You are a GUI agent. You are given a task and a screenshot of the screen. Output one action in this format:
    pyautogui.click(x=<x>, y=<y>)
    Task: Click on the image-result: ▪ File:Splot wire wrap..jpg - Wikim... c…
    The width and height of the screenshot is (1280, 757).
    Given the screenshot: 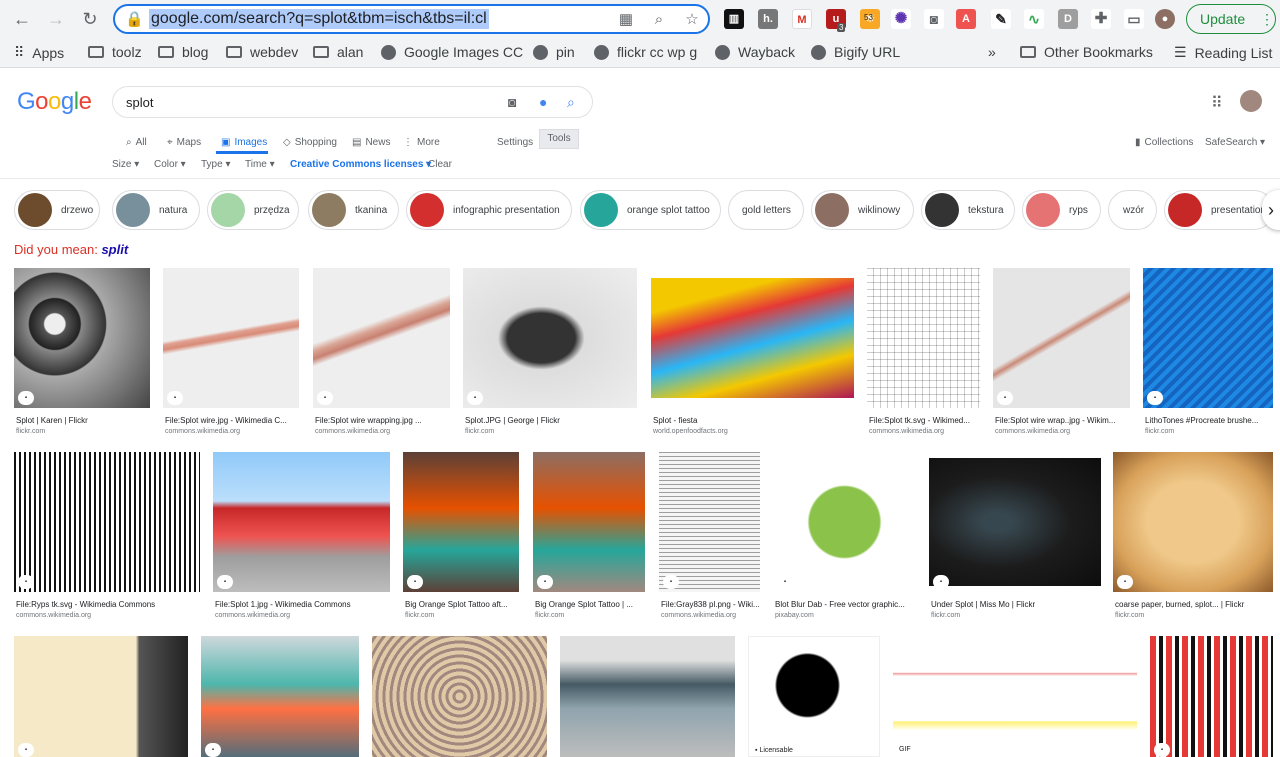 What is the action you would take?
    pyautogui.click(x=1061, y=352)
    